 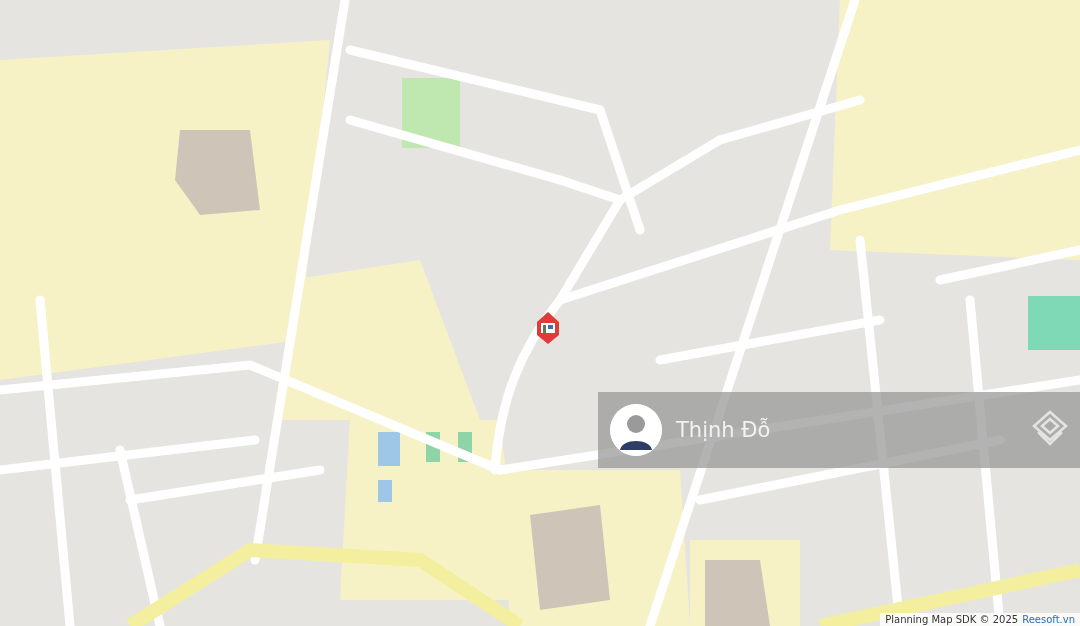 I want to click on house-pin-icon, so click(x=548, y=328).